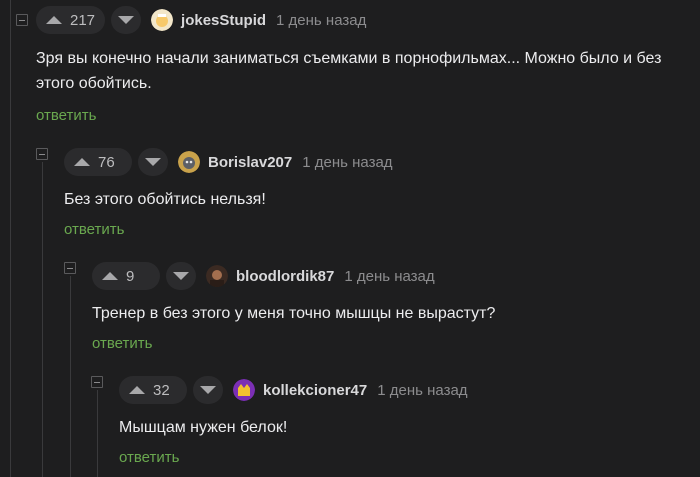 Image resolution: width=700 pixels, height=477 pixels. Describe the element at coordinates (161, 390) in the screenshot. I see `comment-score: 32` at that location.